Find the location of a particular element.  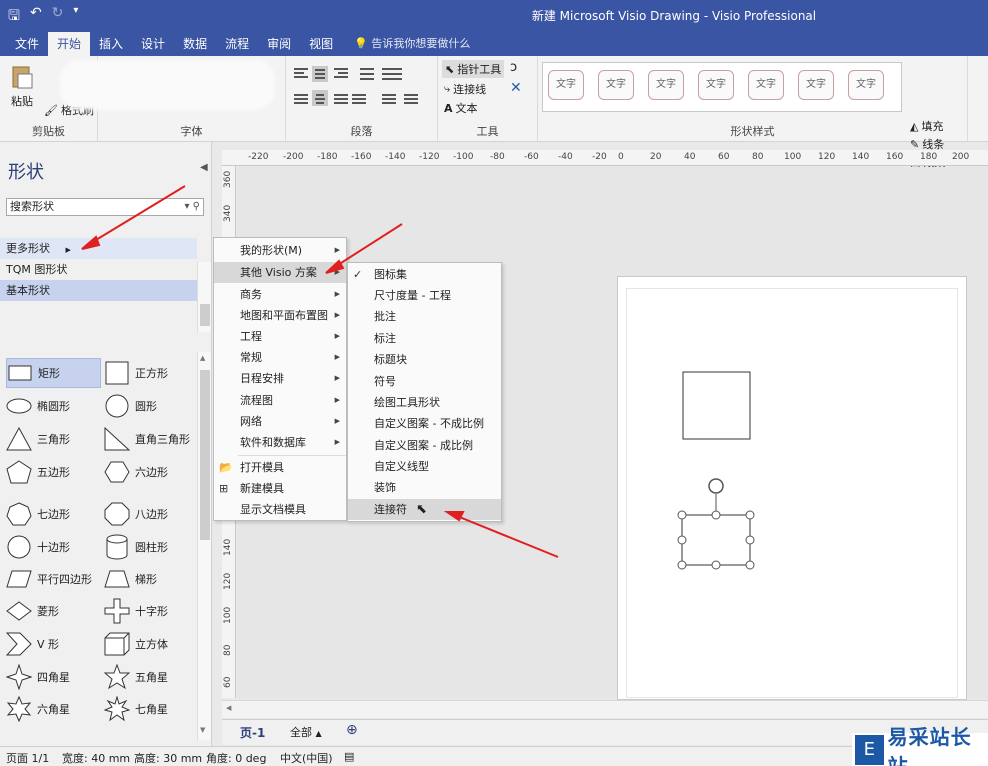

search-shapes-input: 搜索形状 ▾ ⚲ is located at coordinates (105, 207).